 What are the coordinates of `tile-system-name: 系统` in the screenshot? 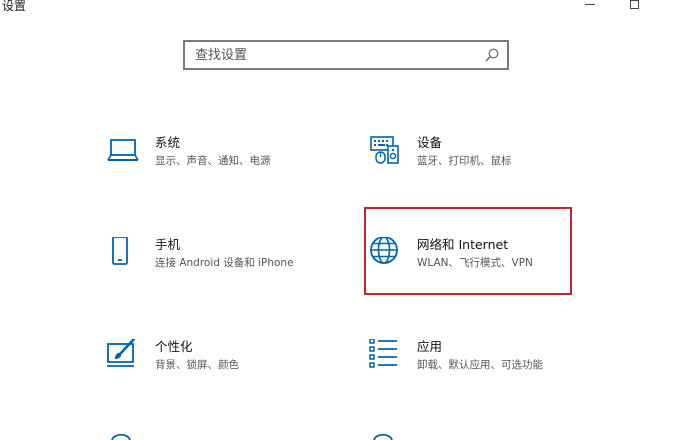 It's located at (168, 142).